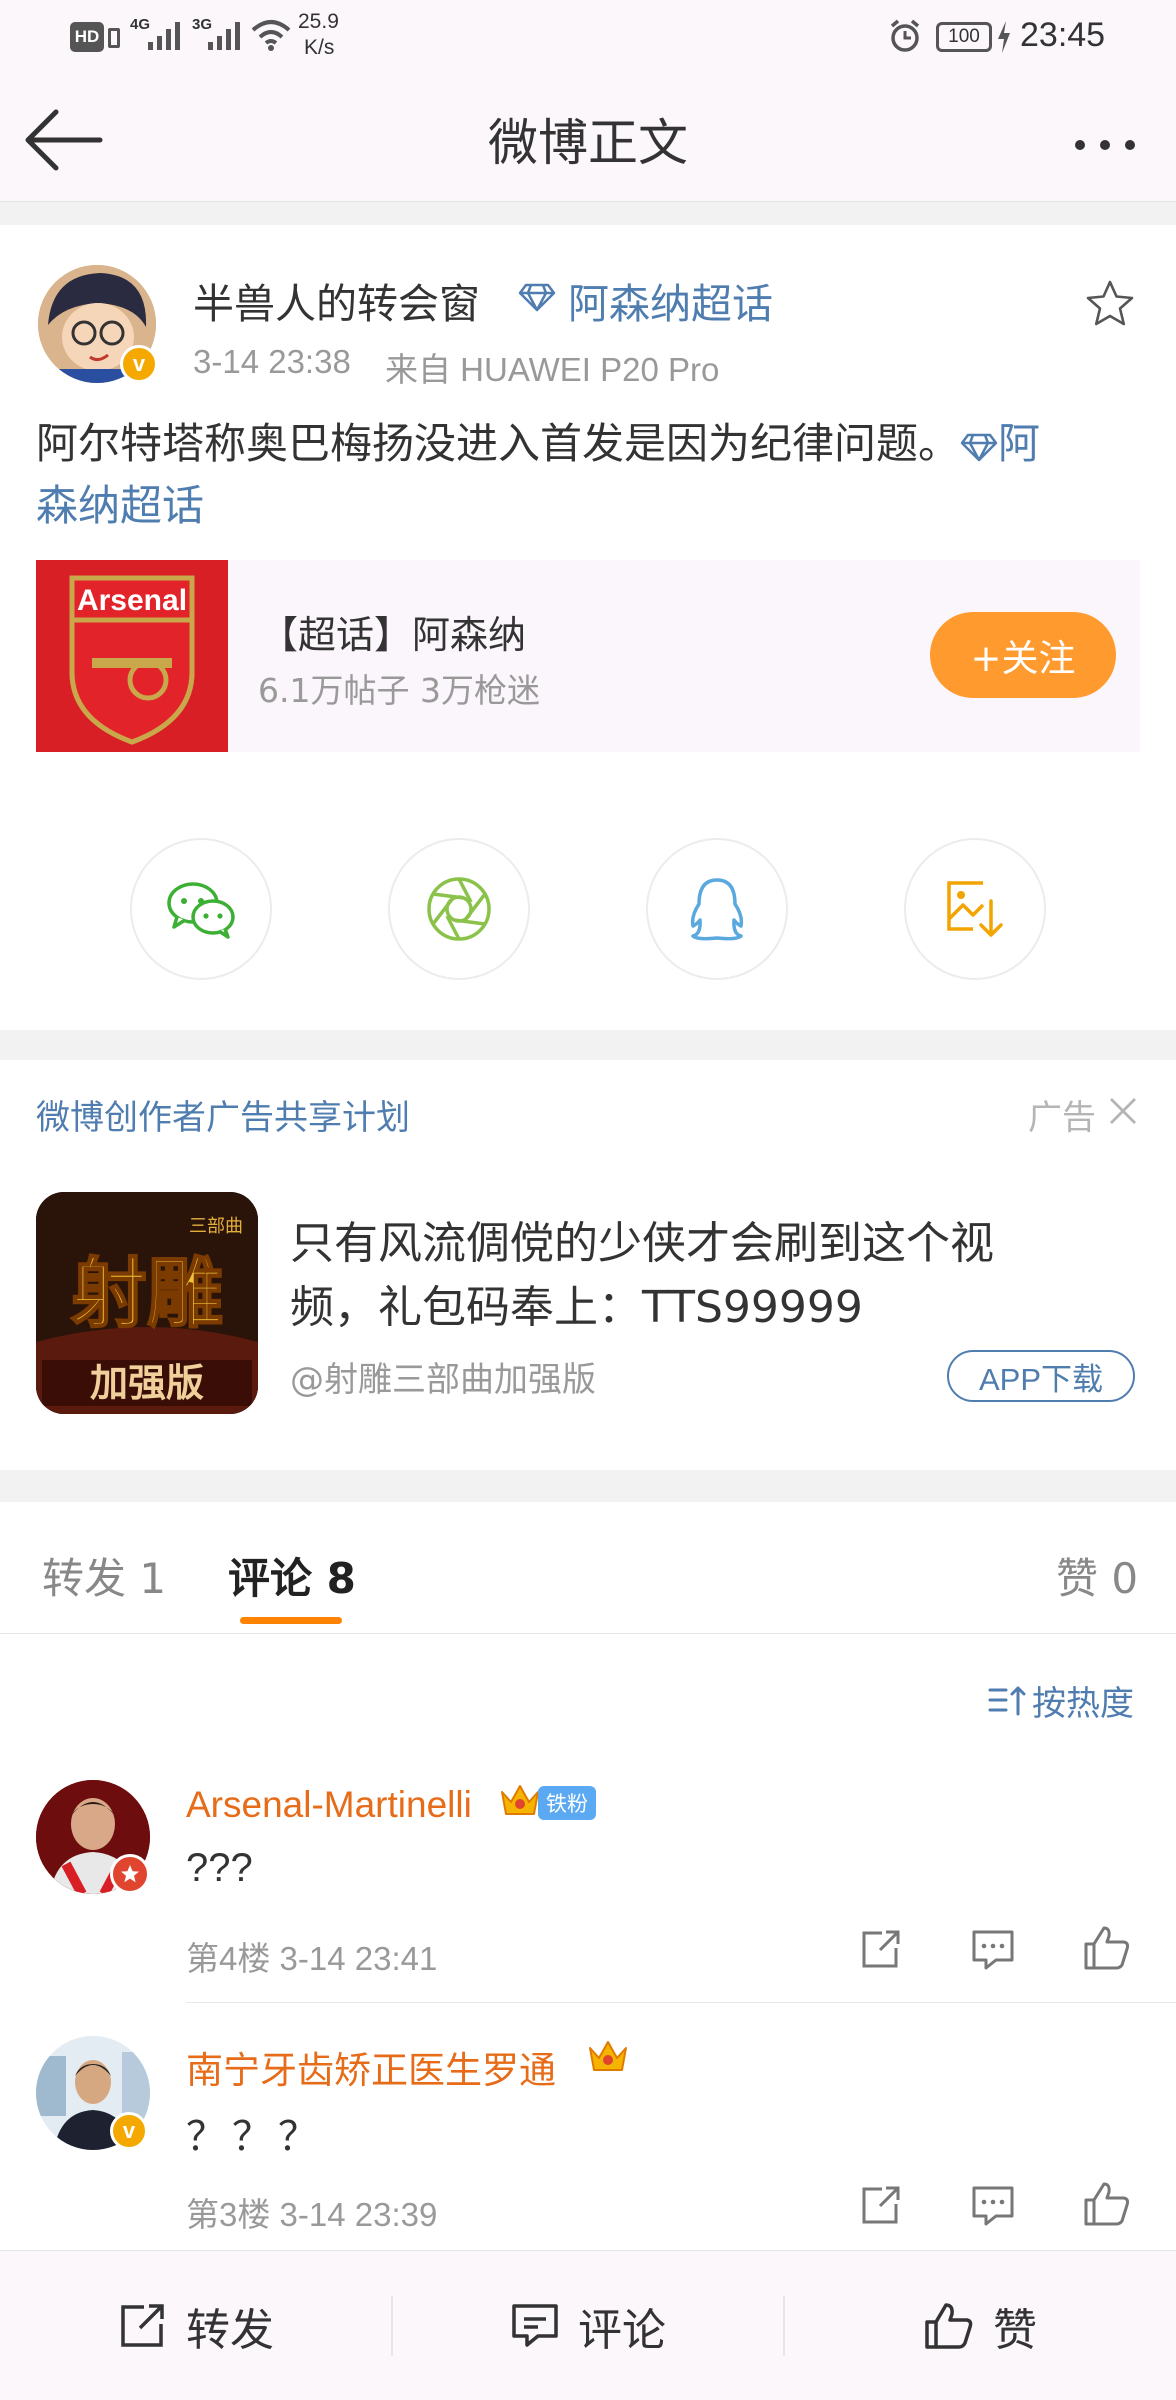 This screenshot has width=1176, height=2400. Describe the element at coordinates (670, 300) in the screenshot. I see `author-topic-link: 阿森纳超话` at that location.